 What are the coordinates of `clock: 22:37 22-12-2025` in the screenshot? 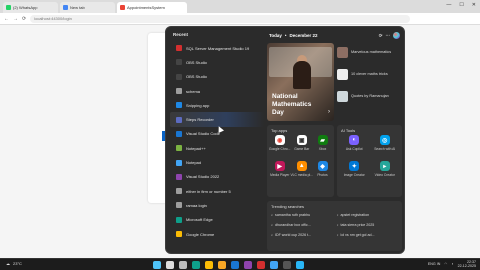 It's located at (467, 264).